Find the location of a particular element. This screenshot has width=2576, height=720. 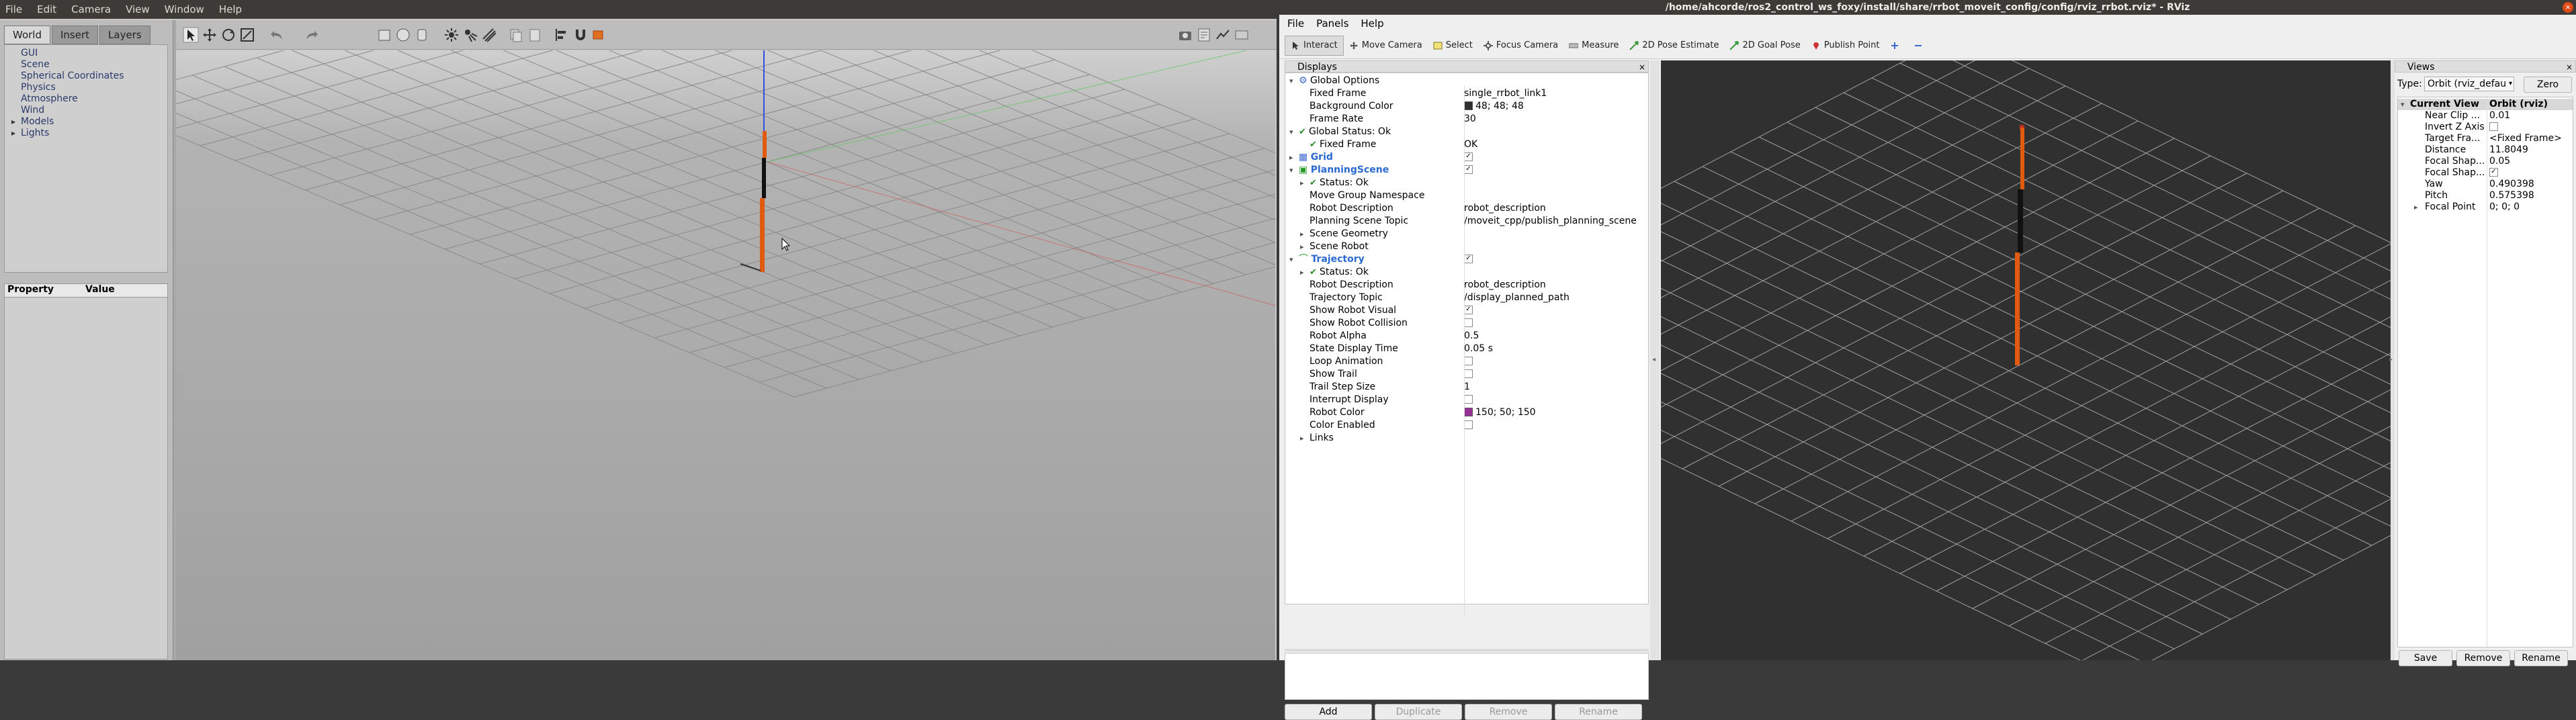

display-row: Show Robot Collision is located at coordinates (1466, 324).